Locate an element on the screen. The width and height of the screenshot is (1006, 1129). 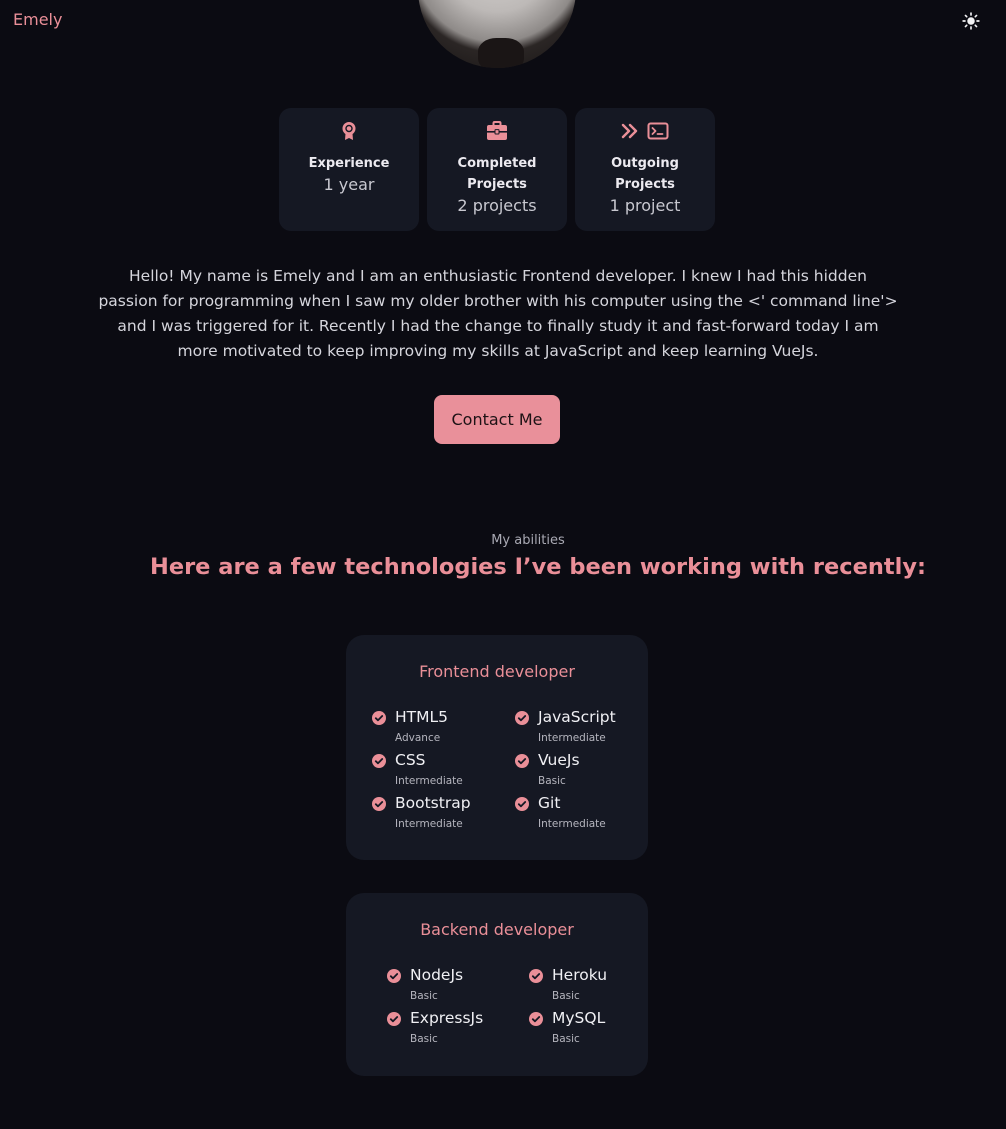
profile-photo is located at coordinates (497, 34).